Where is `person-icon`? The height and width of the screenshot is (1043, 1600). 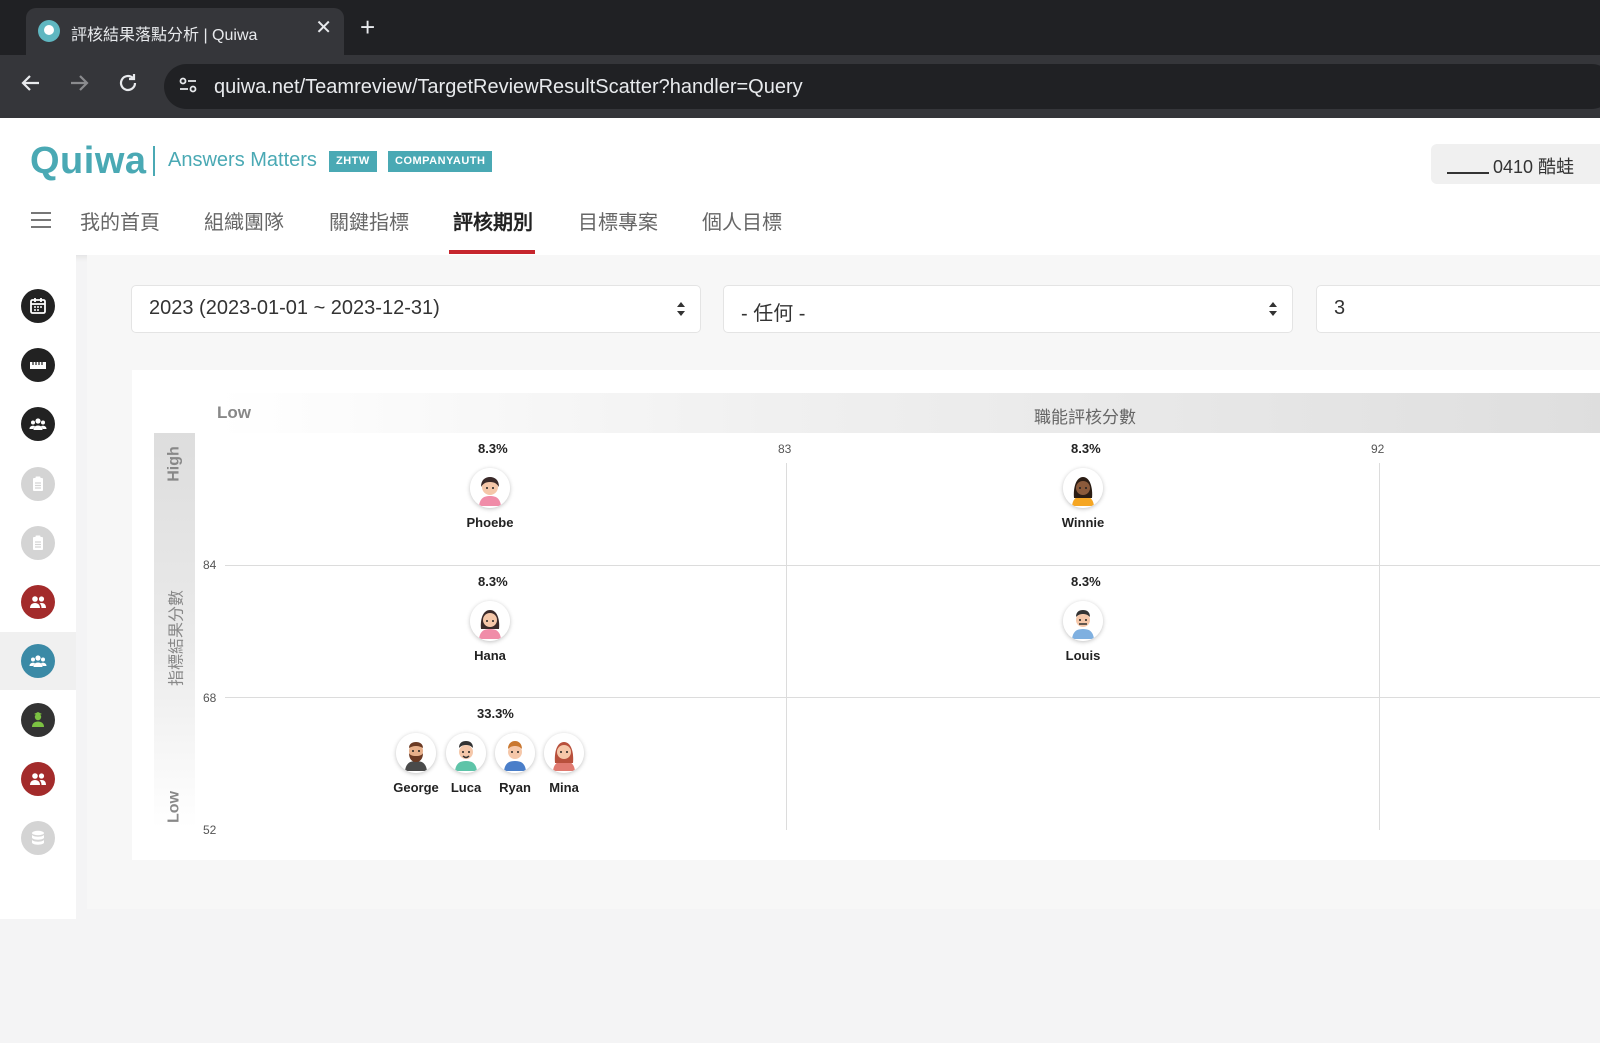 person-icon is located at coordinates (38, 720).